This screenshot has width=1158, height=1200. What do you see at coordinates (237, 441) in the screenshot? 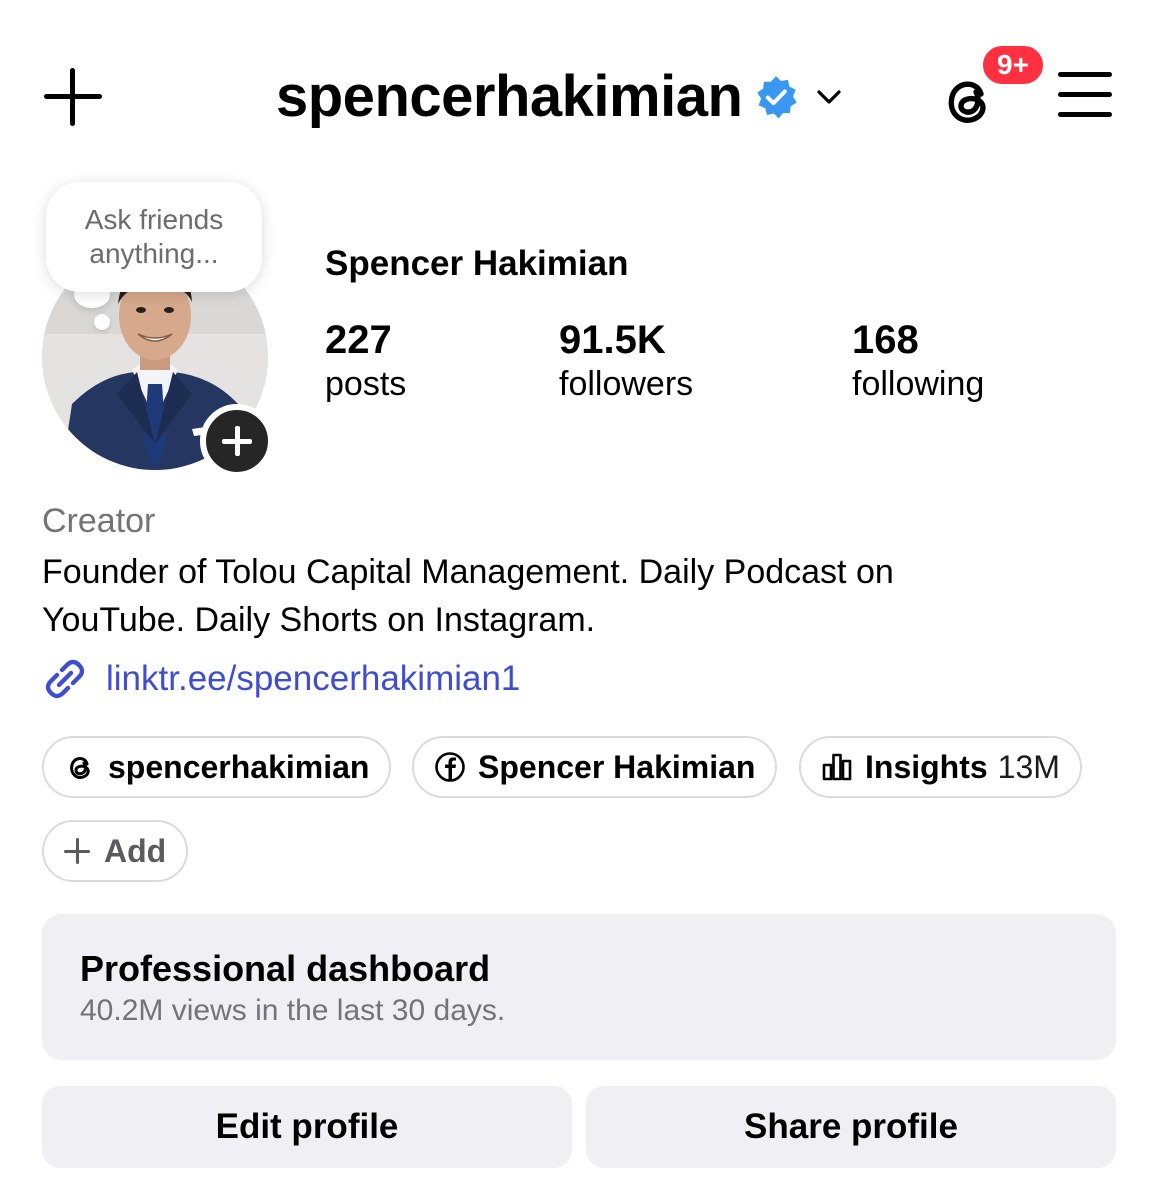
I see `add-story-button` at bounding box center [237, 441].